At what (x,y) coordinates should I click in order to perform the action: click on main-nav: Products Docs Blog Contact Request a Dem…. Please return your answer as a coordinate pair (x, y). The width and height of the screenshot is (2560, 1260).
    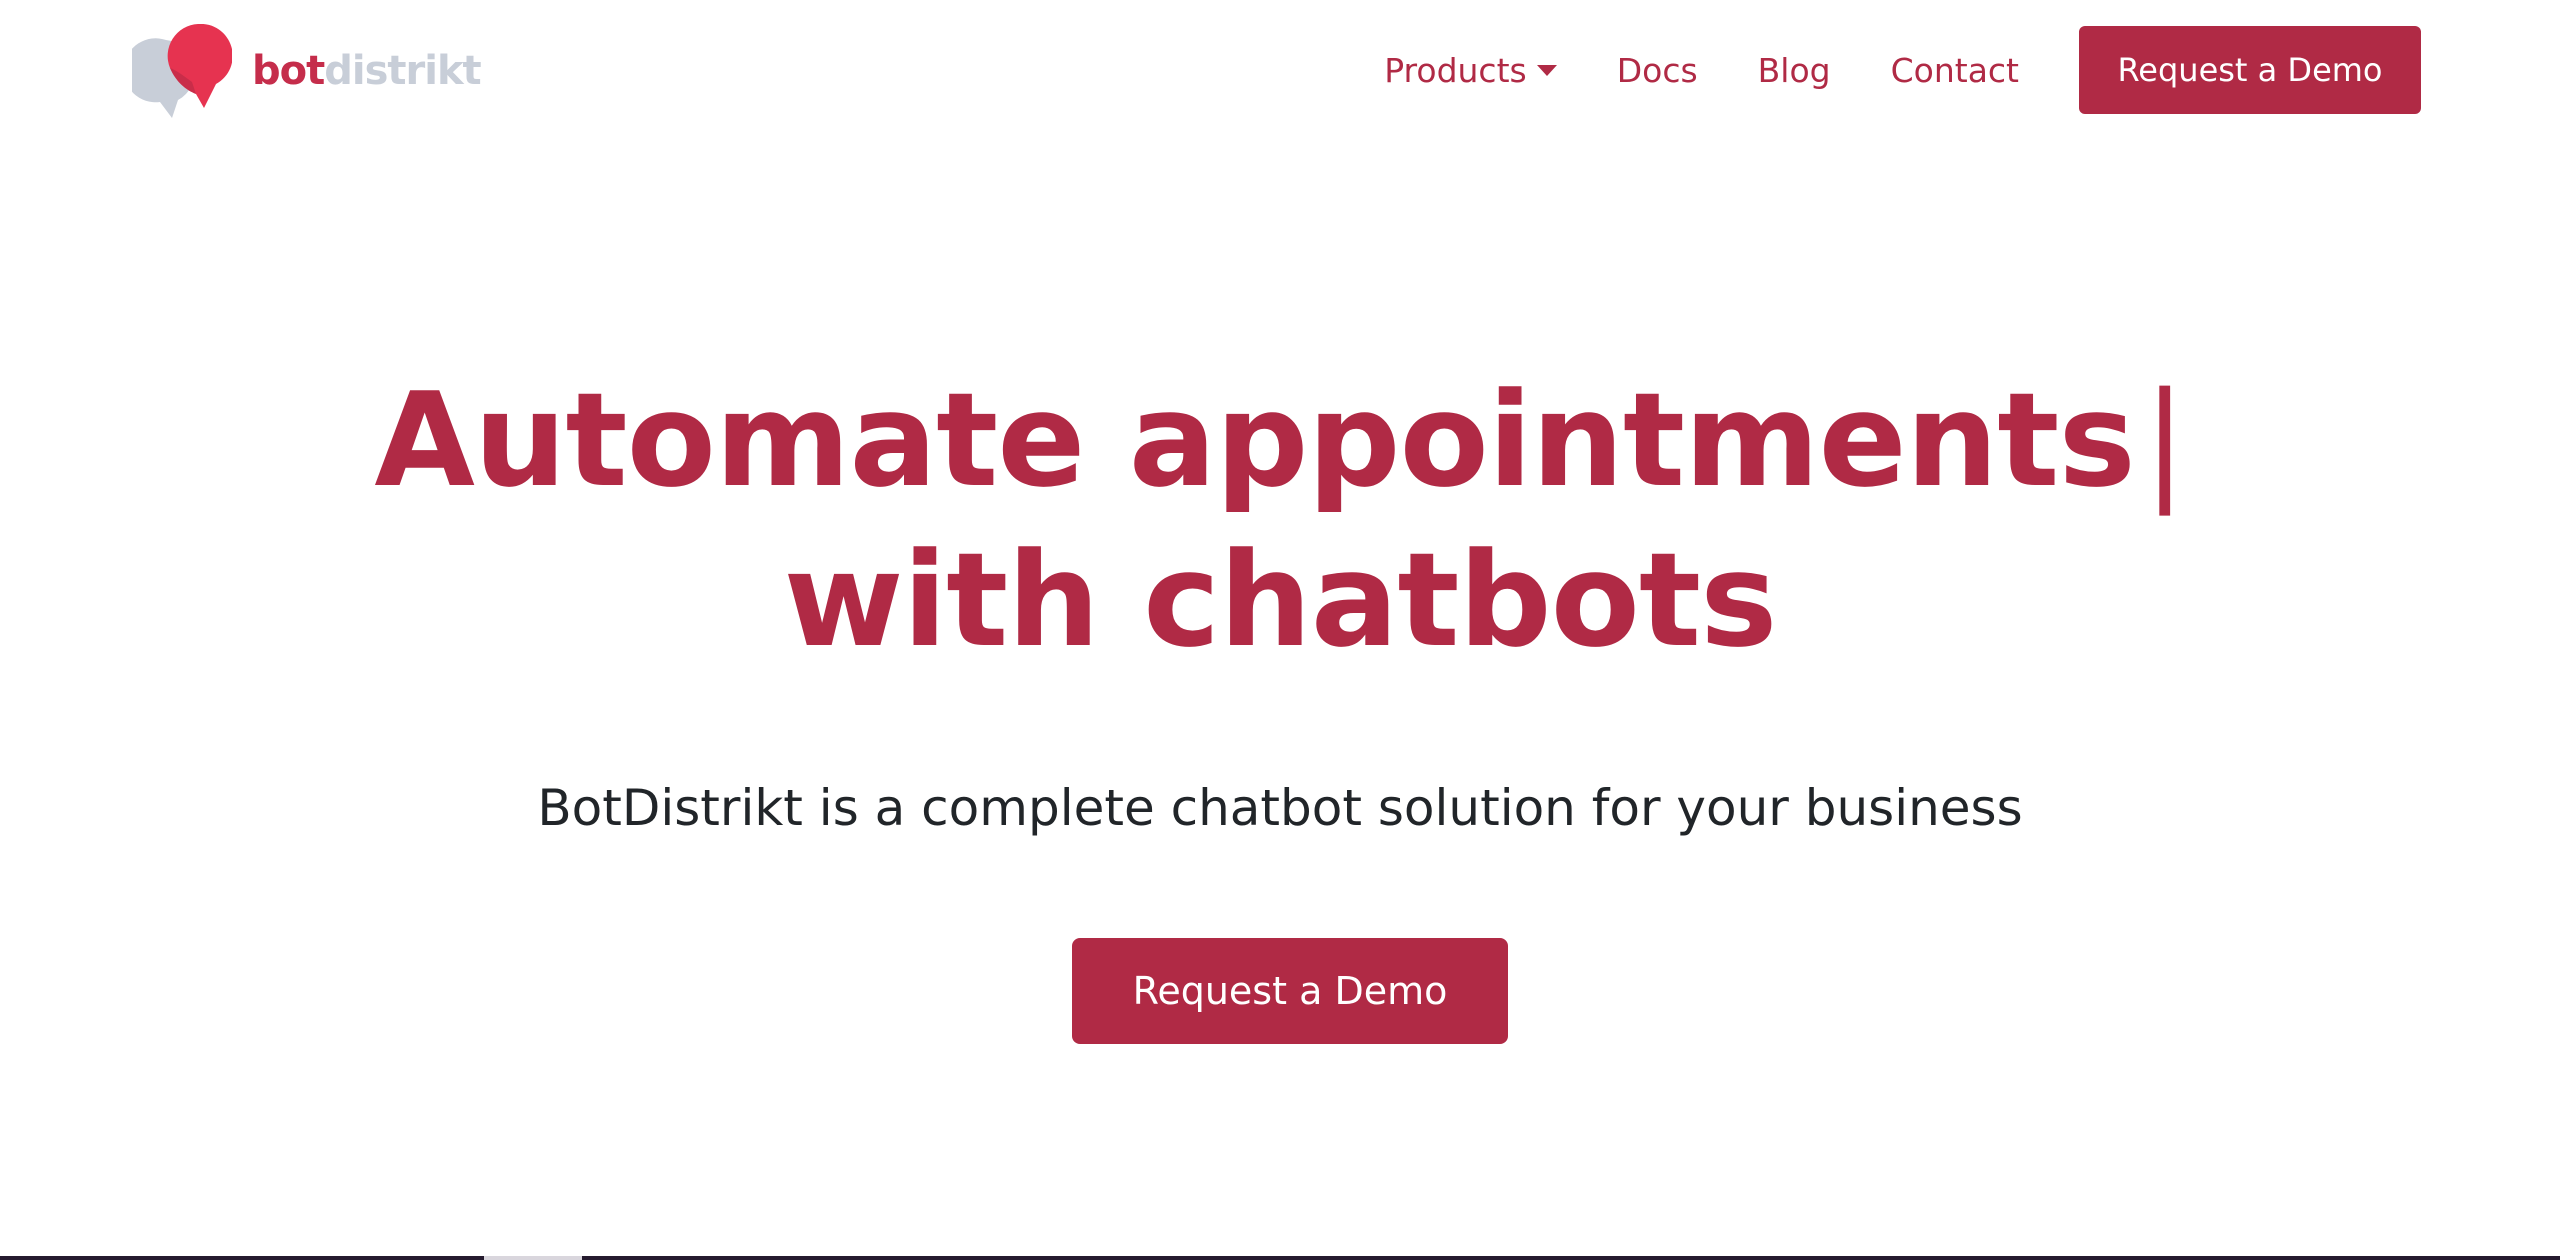
    Looking at the image, I should click on (1902, 70).